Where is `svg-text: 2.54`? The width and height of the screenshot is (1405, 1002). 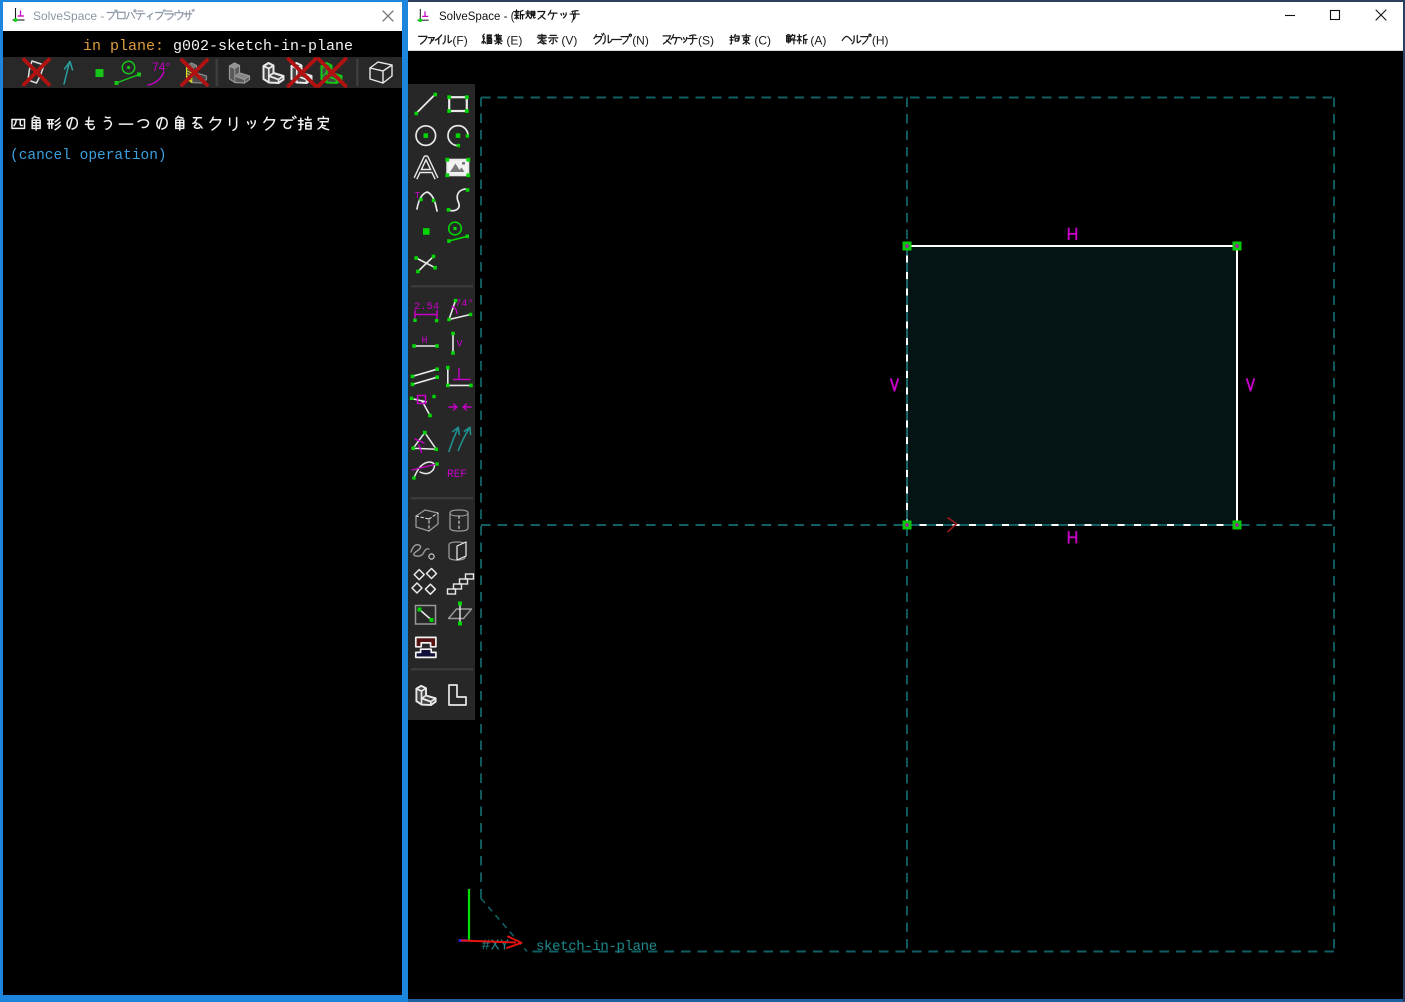 svg-text: 2.54 is located at coordinates (426, 307).